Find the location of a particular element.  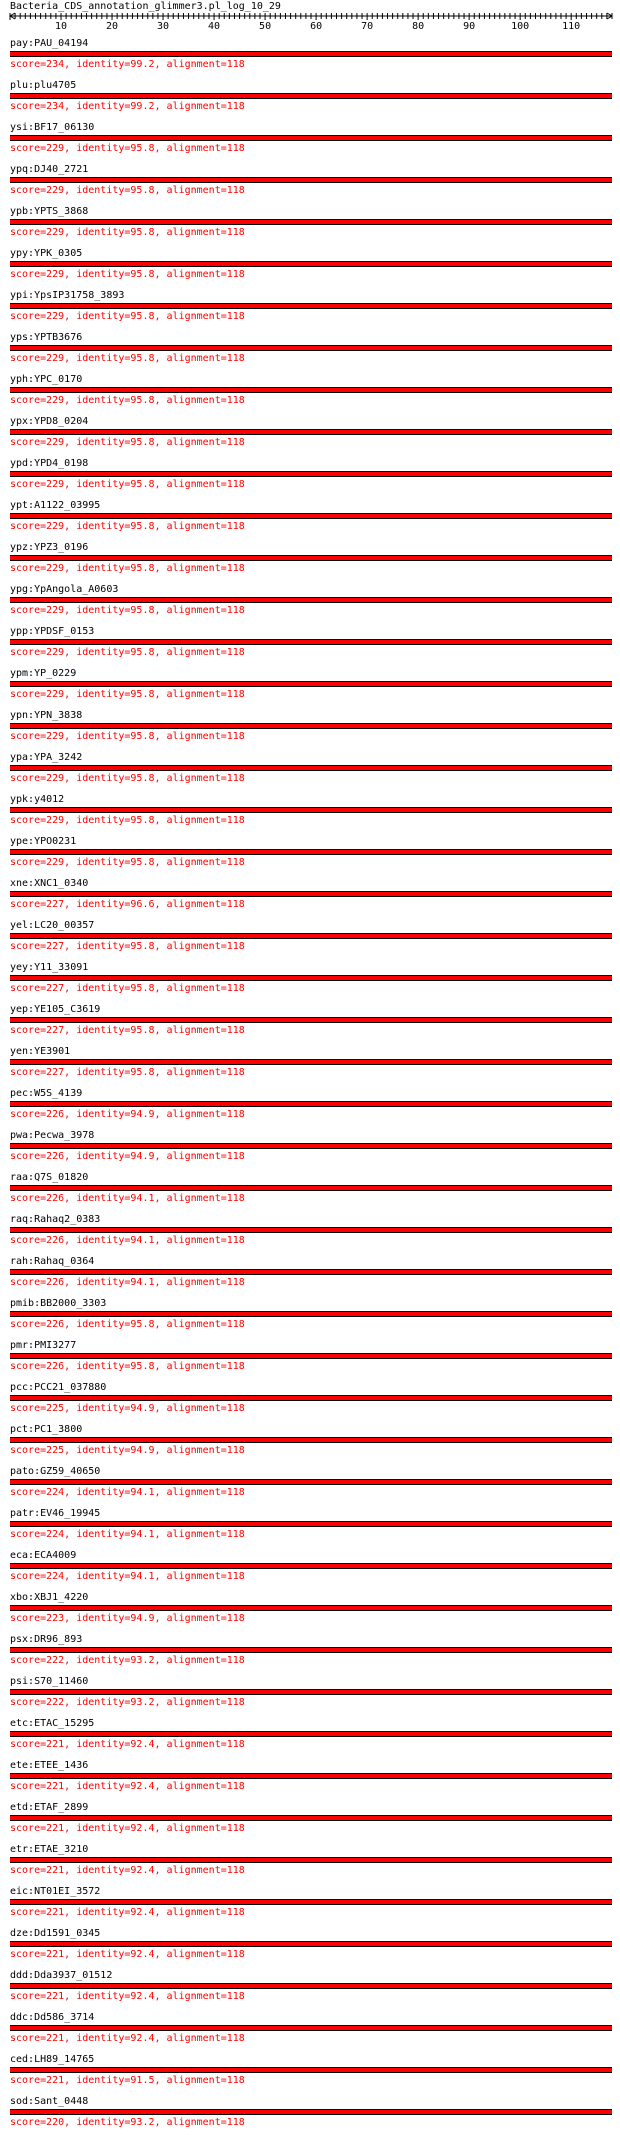

hit-name-link: plu:plu4705 is located at coordinates (43, 86).